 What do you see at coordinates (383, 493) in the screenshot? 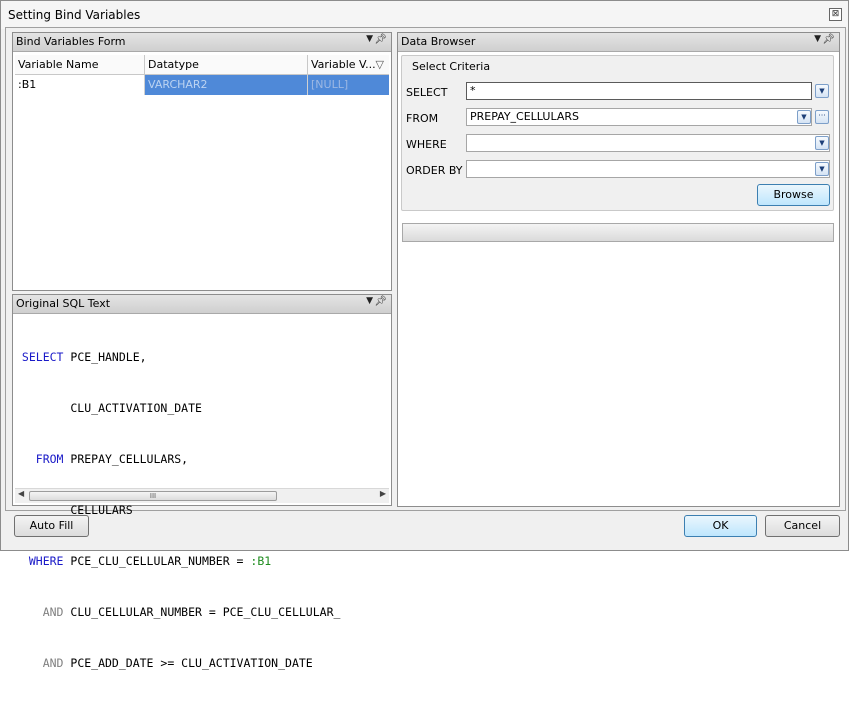
I see `scroll-right-icon: ▶` at bounding box center [383, 493].